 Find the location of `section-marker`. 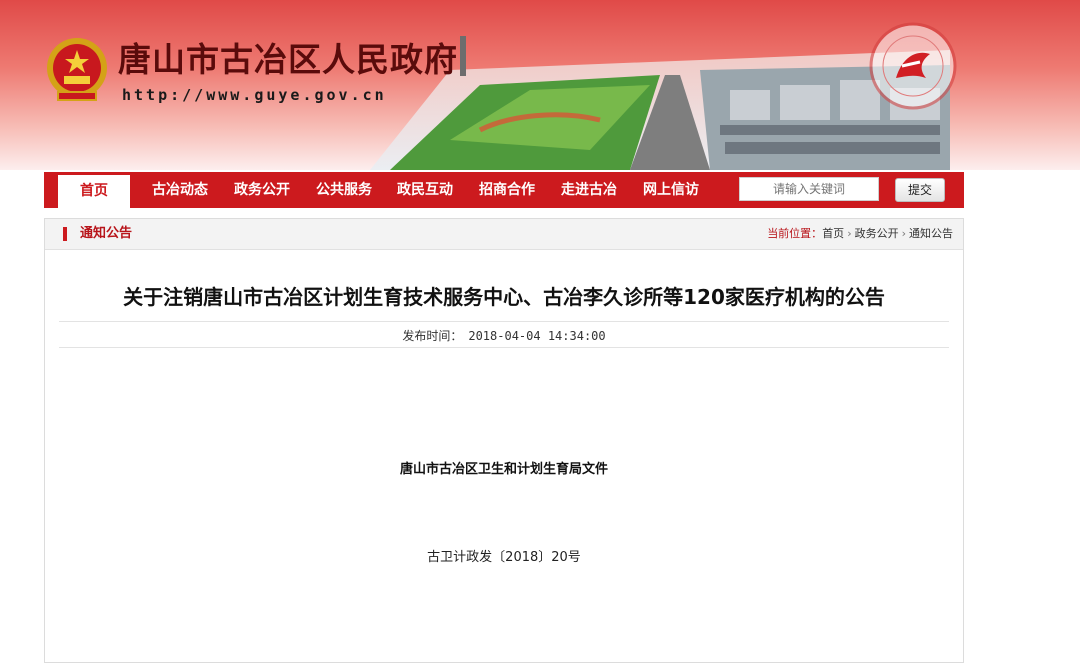

section-marker is located at coordinates (65, 234).